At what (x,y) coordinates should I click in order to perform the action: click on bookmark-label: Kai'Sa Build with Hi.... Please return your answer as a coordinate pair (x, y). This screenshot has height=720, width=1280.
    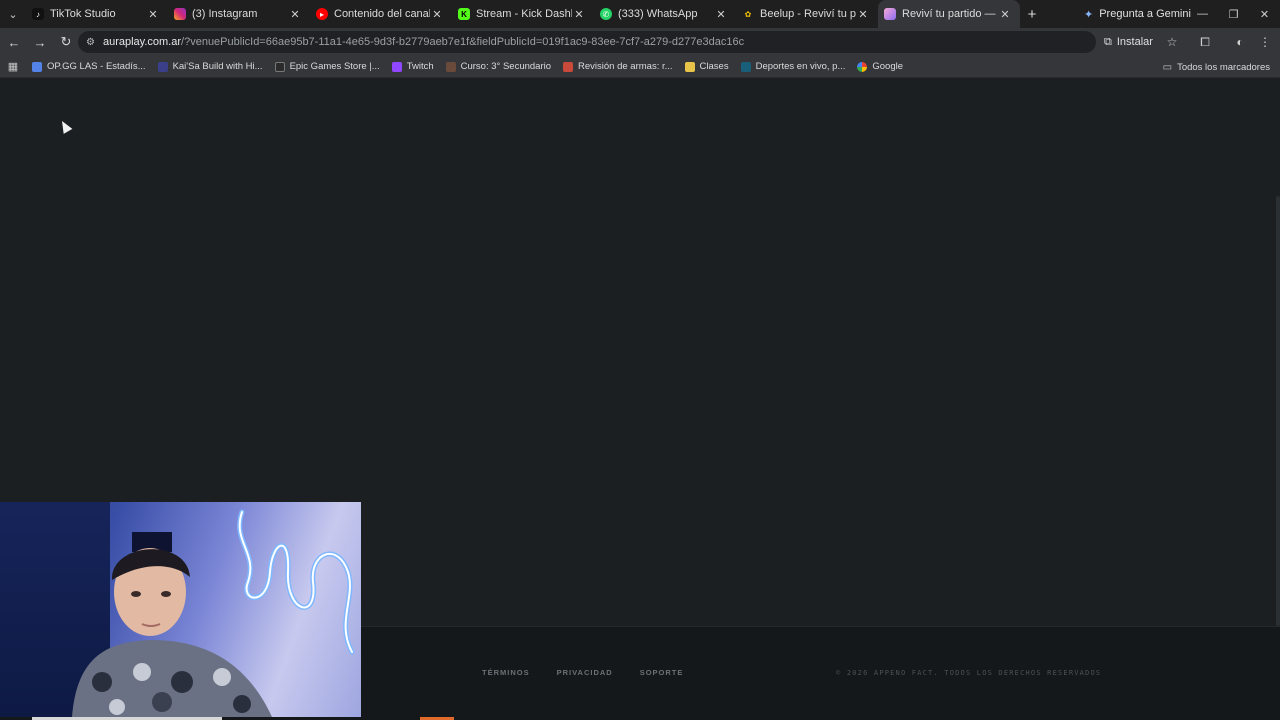
    Looking at the image, I should click on (217, 66).